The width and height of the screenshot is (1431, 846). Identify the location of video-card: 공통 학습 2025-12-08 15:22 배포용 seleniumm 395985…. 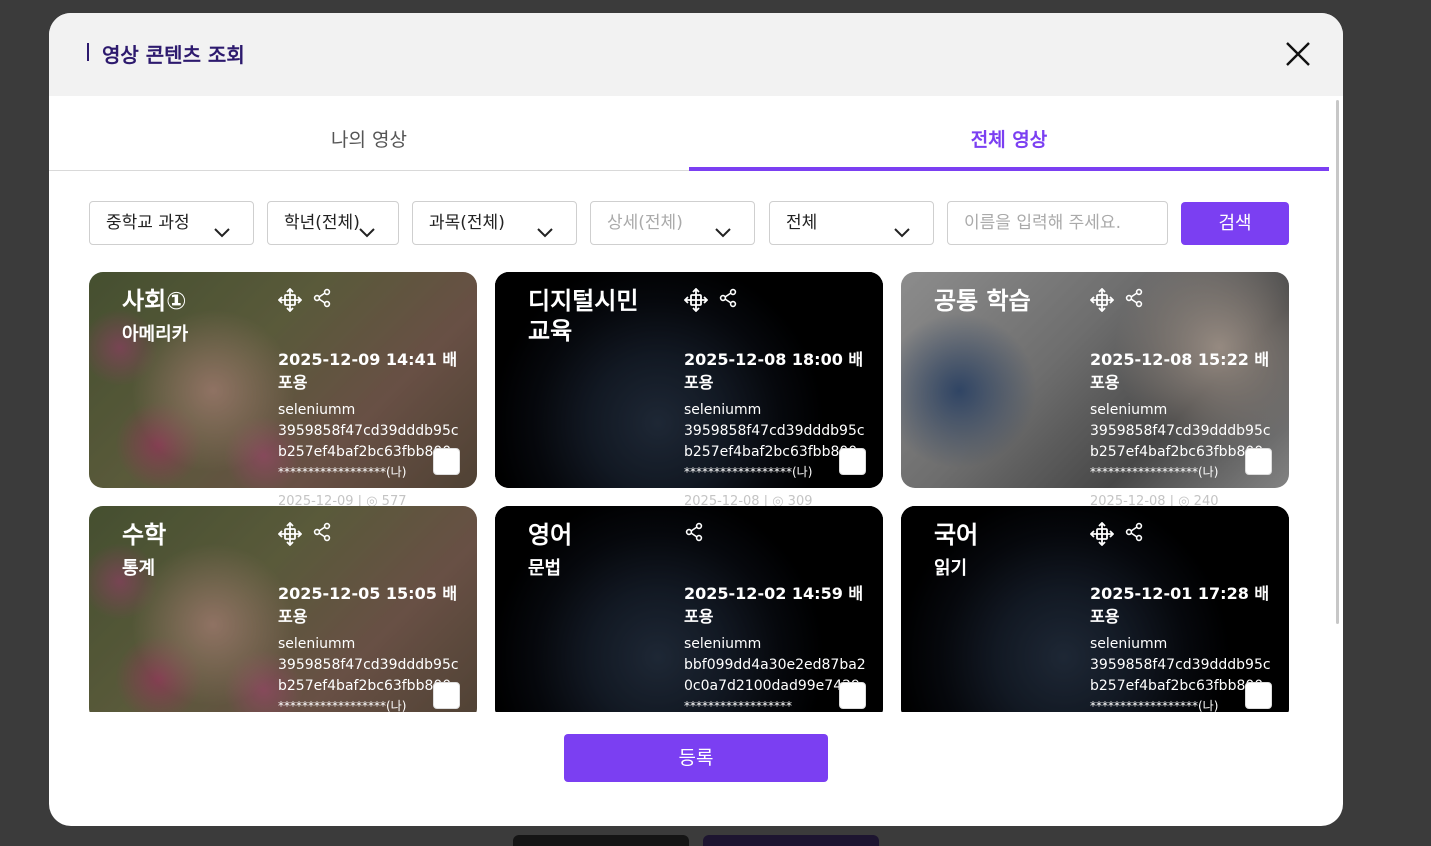
(1095, 380).